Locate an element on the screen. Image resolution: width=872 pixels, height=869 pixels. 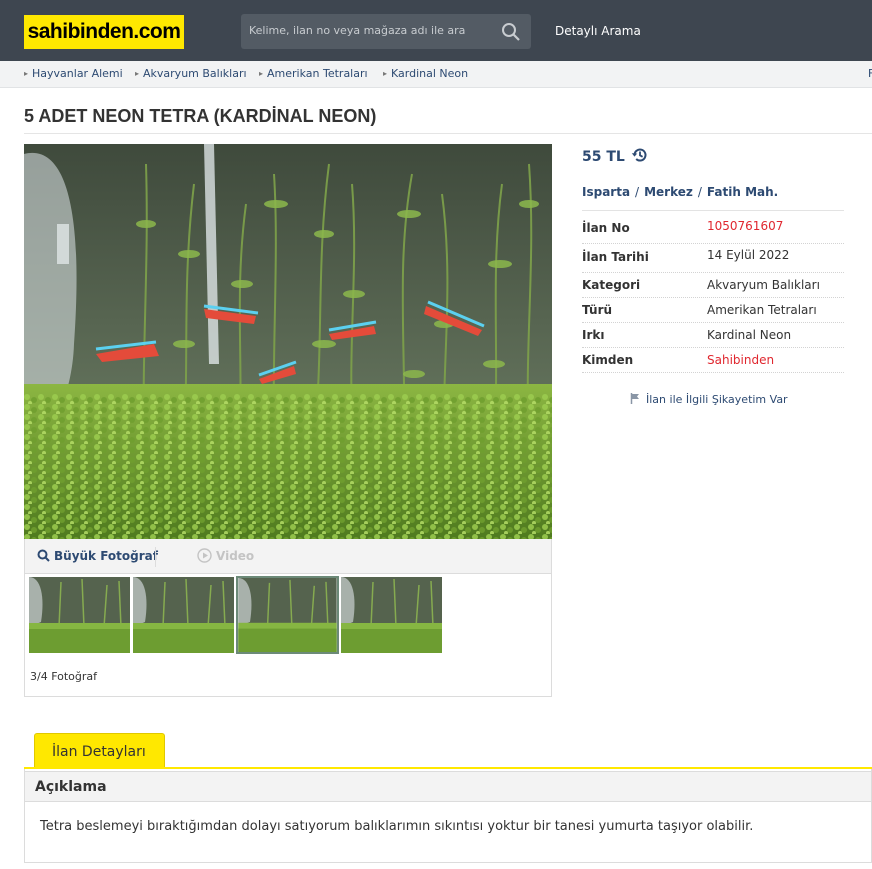
breadcrumb-overflow: F is located at coordinates (870, 73).